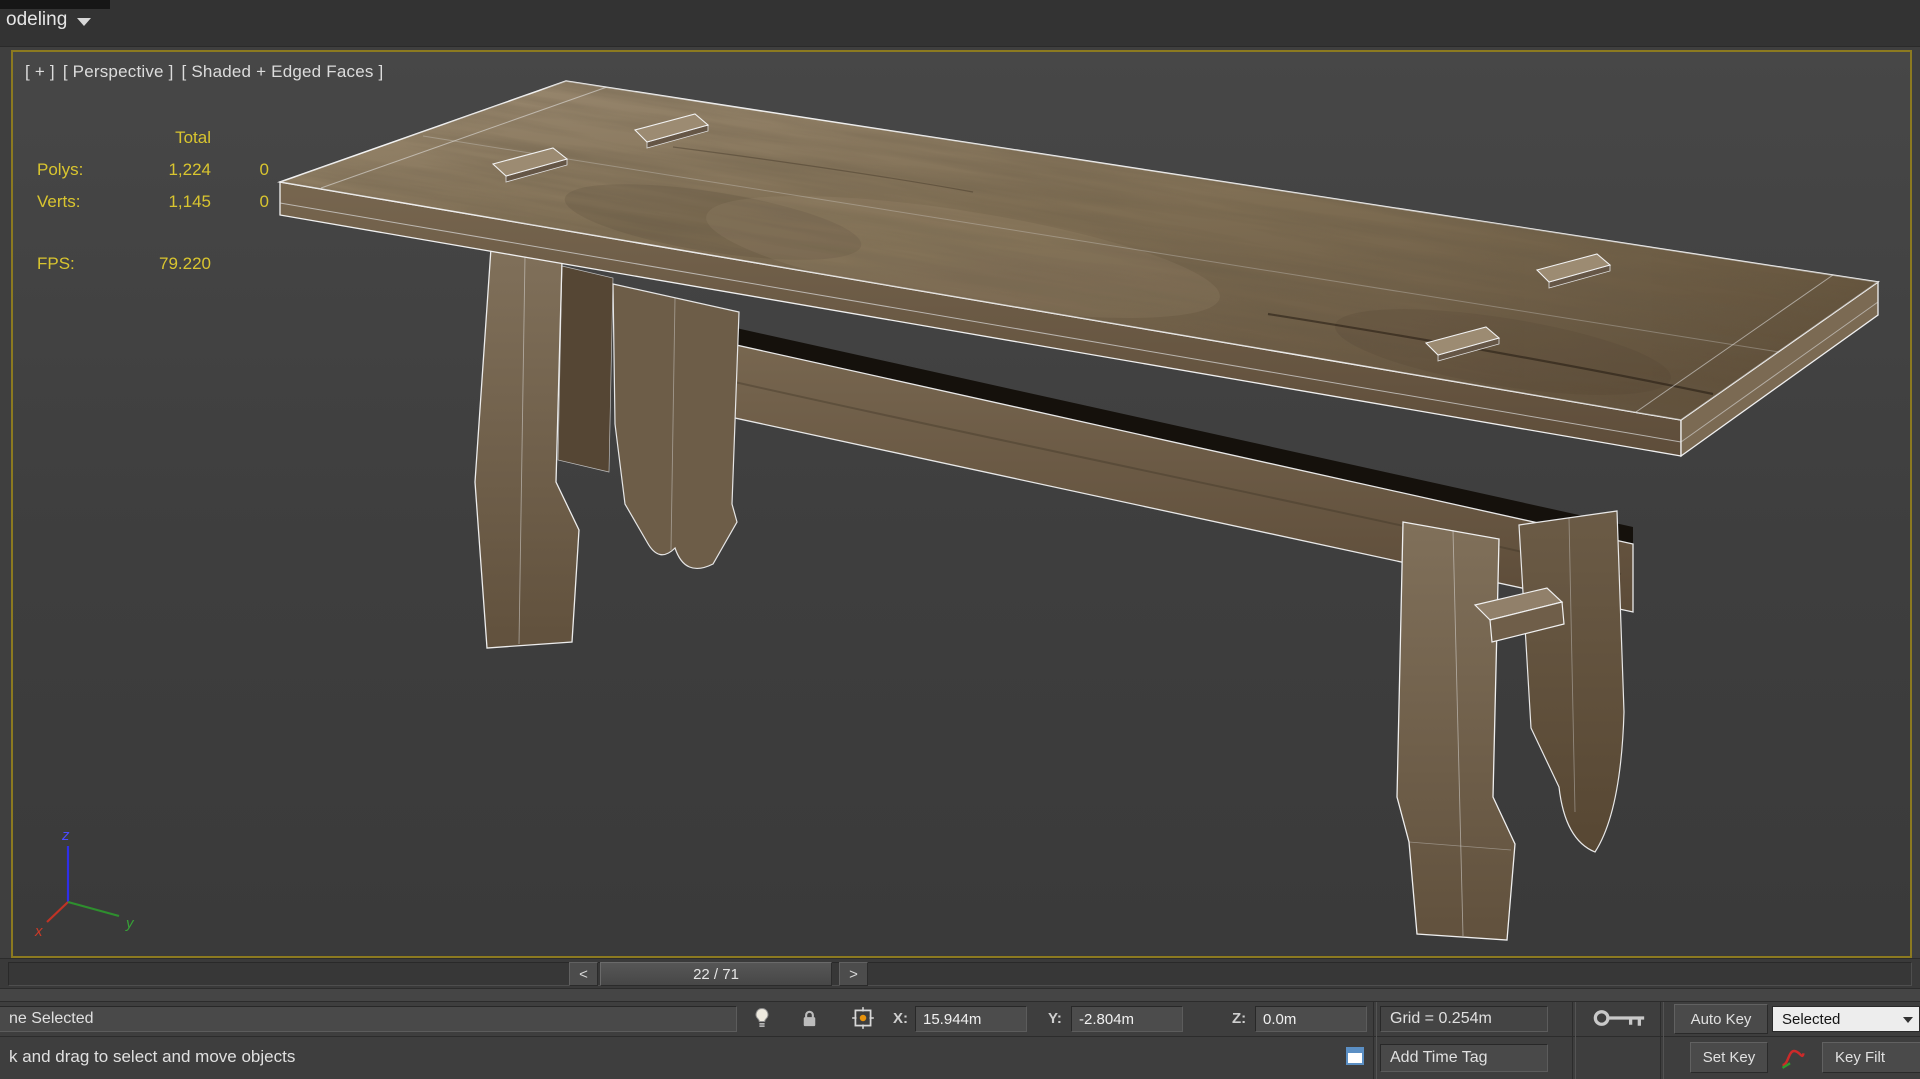 This screenshot has width=1920, height=1079. Describe the element at coordinates (65, 835) in the screenshot. I see `axis-z-label: z` at that location.